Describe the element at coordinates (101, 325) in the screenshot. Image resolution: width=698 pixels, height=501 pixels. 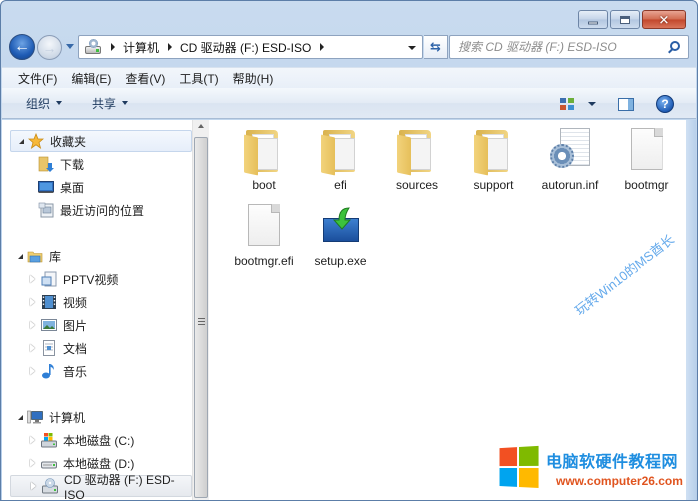
I see `sidebar-item-pictures: 图片` at that location.